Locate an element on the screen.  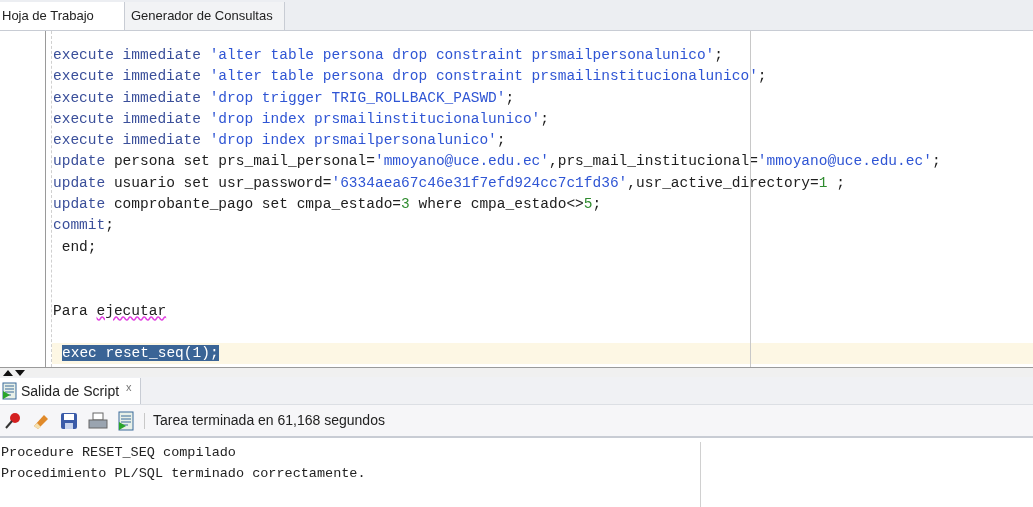
code-text: end; is located at coordinates (78, 246).